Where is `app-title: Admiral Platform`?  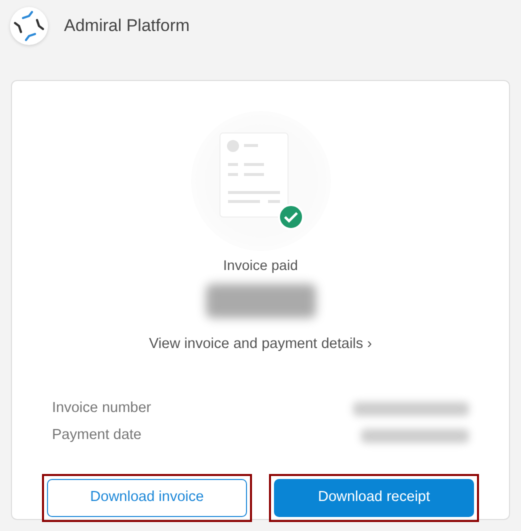 app-title: Admiral Platform is located at coordinates (127, 26).